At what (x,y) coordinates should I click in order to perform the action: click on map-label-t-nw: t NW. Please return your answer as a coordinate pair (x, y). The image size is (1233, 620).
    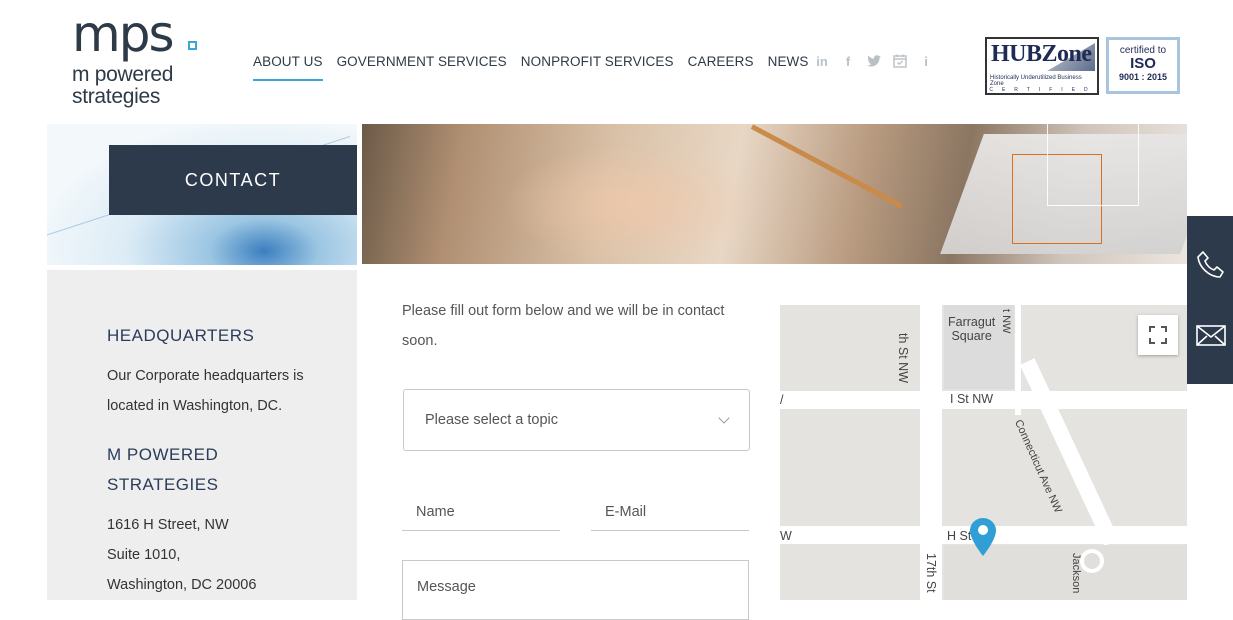
    Looking at the image, I should click on (1006, 321).